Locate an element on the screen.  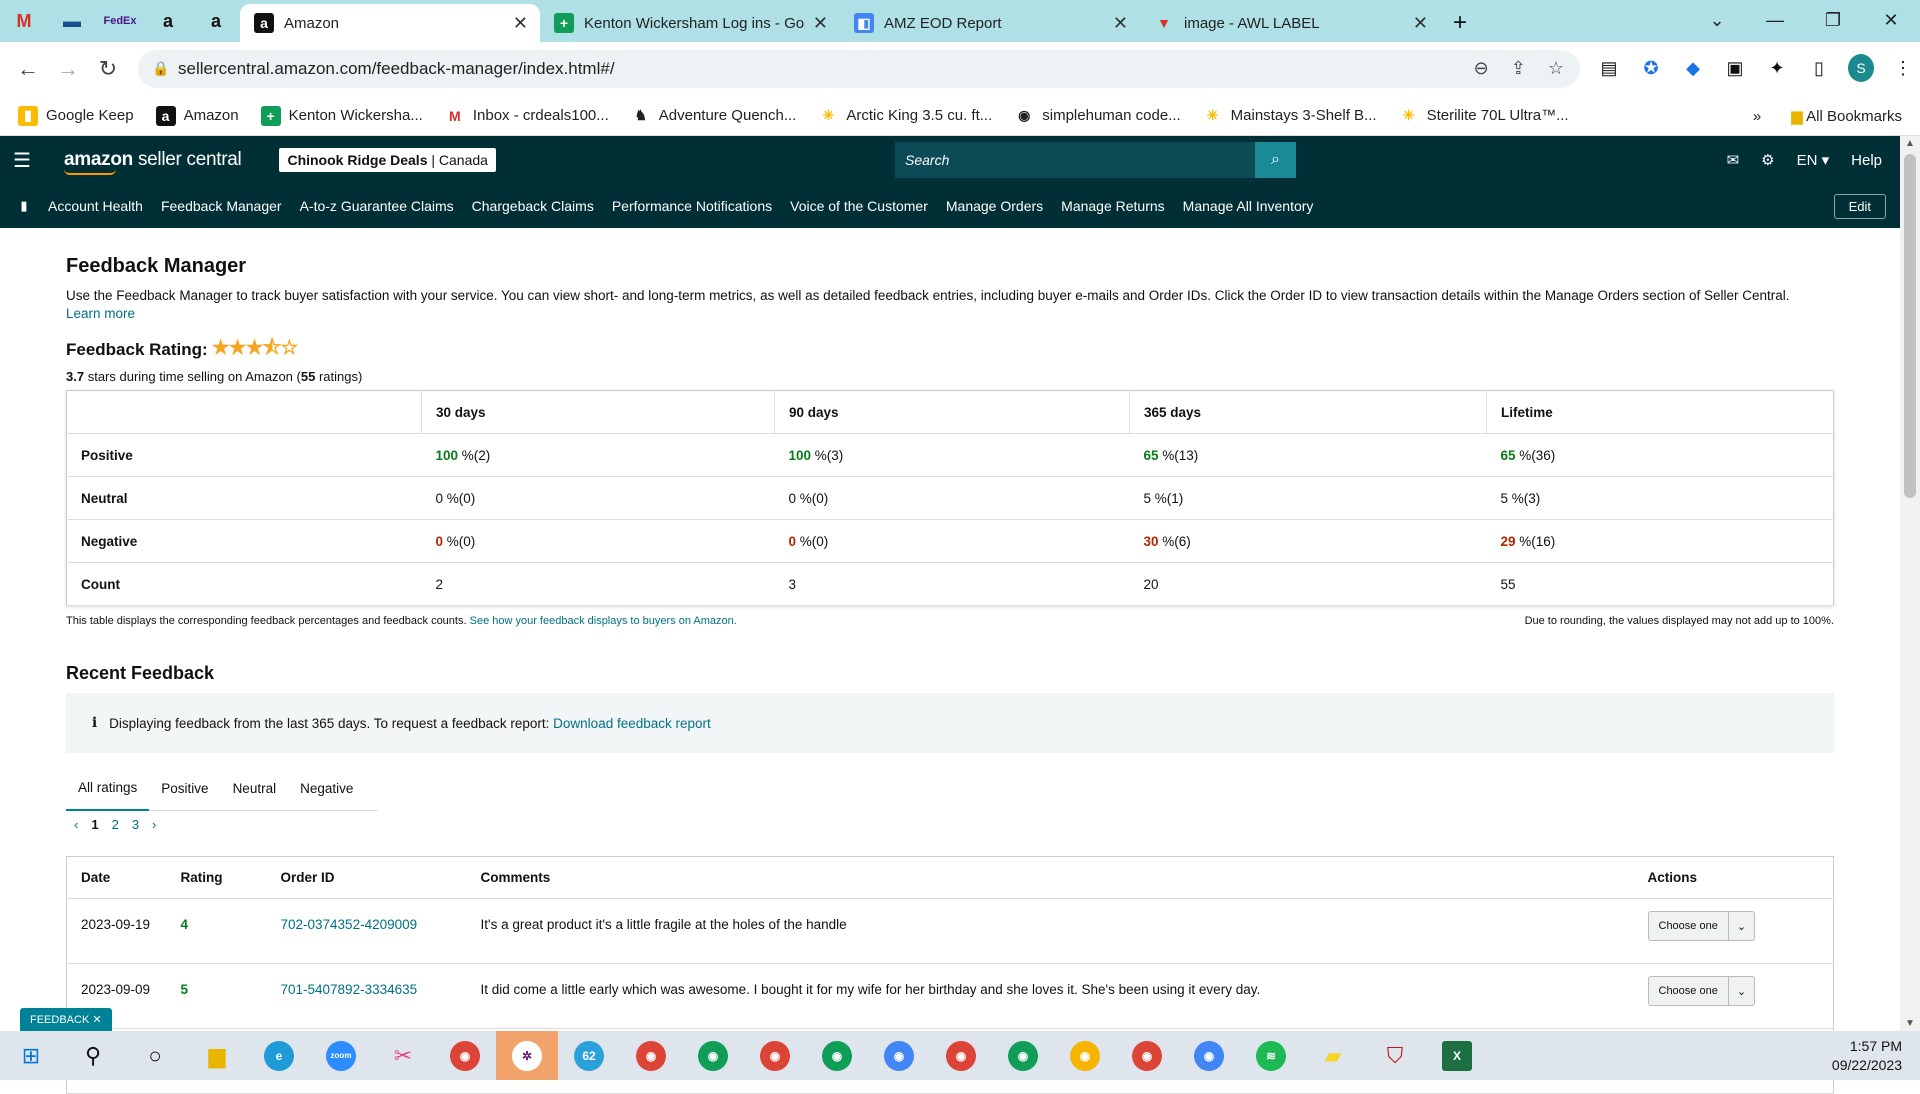
snipping-icon: ✂ is located at coordinates (403, 1055).